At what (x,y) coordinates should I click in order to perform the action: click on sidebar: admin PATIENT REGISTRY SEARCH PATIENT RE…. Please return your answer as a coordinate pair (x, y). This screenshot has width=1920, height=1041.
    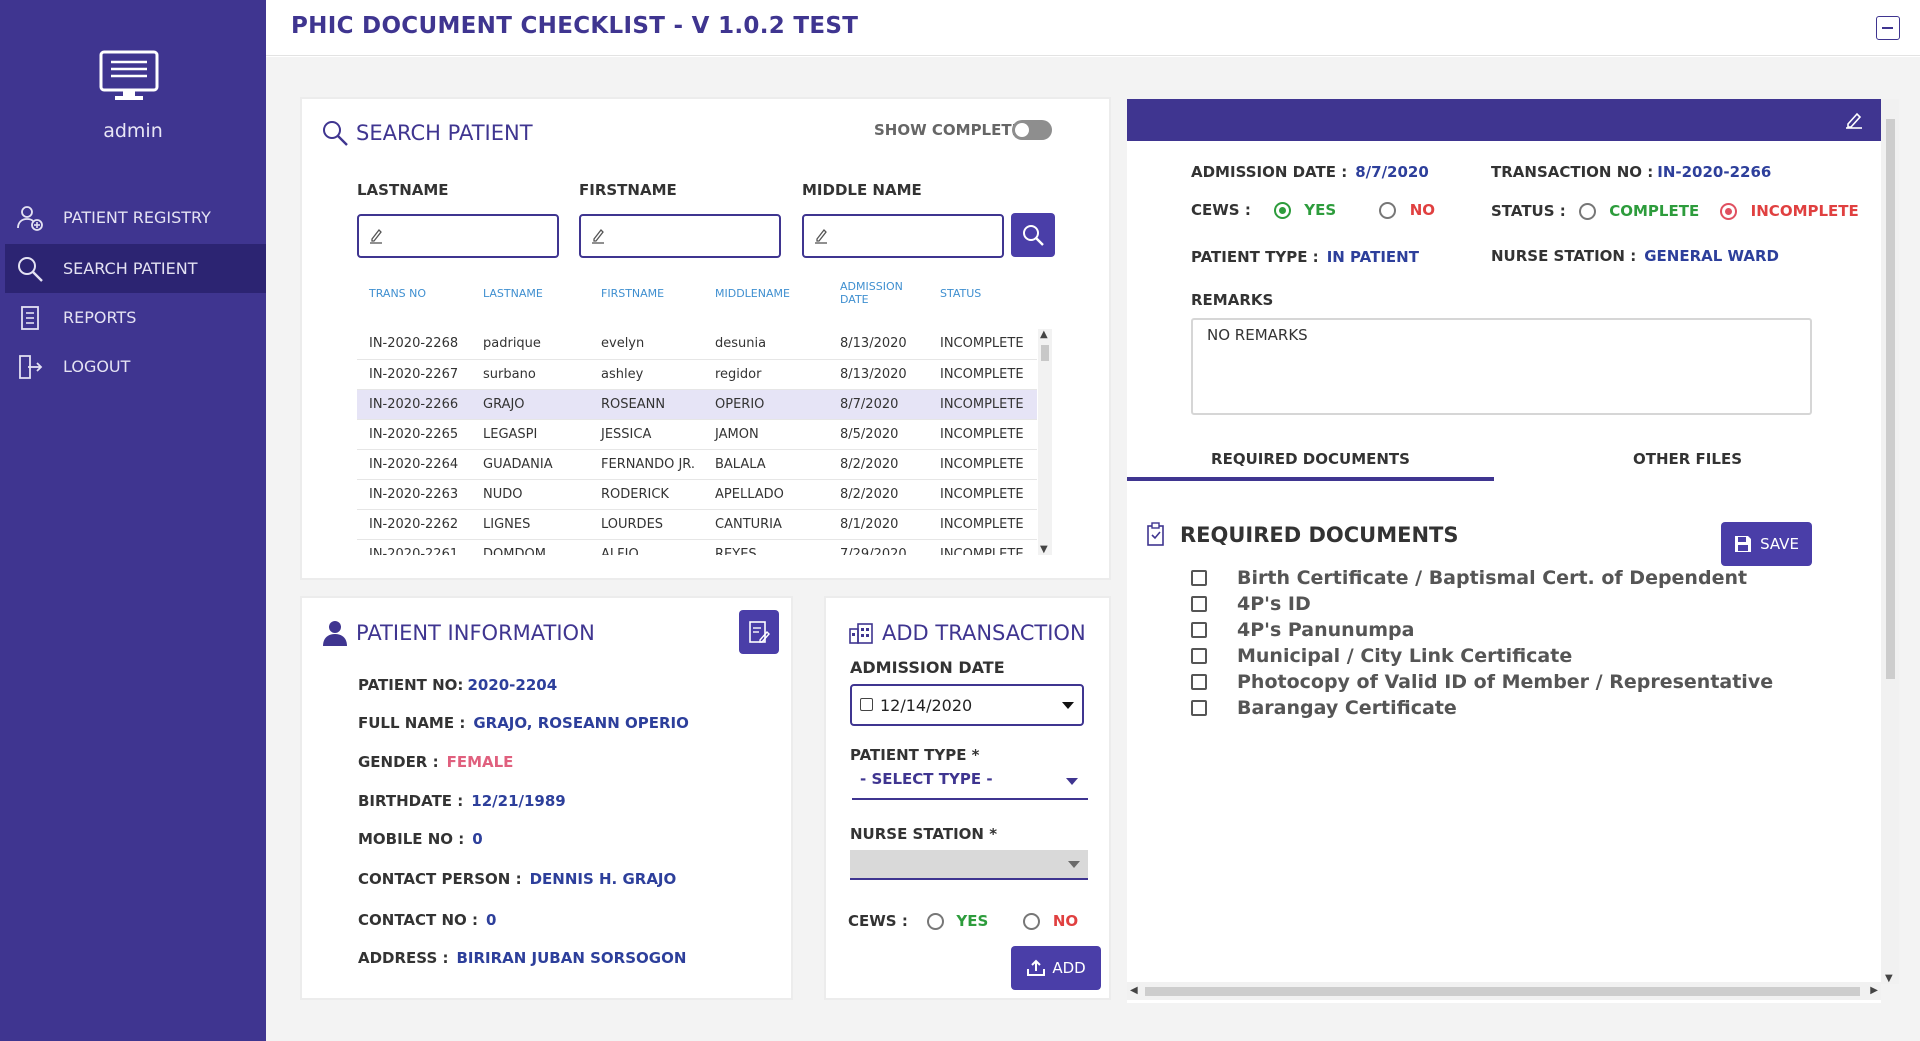
    Looking at the image, I should click on (133, 520).